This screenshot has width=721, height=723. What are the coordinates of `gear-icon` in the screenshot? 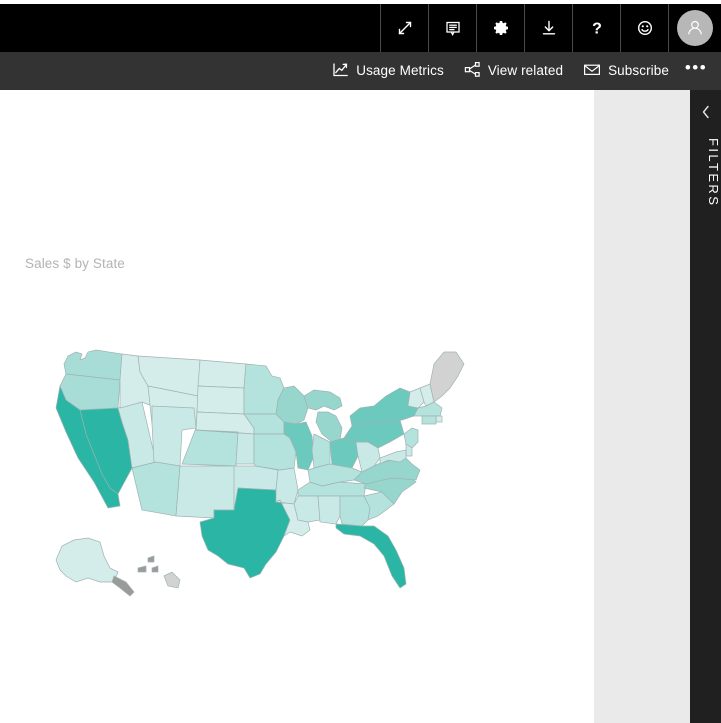 It's located at (501, 28).